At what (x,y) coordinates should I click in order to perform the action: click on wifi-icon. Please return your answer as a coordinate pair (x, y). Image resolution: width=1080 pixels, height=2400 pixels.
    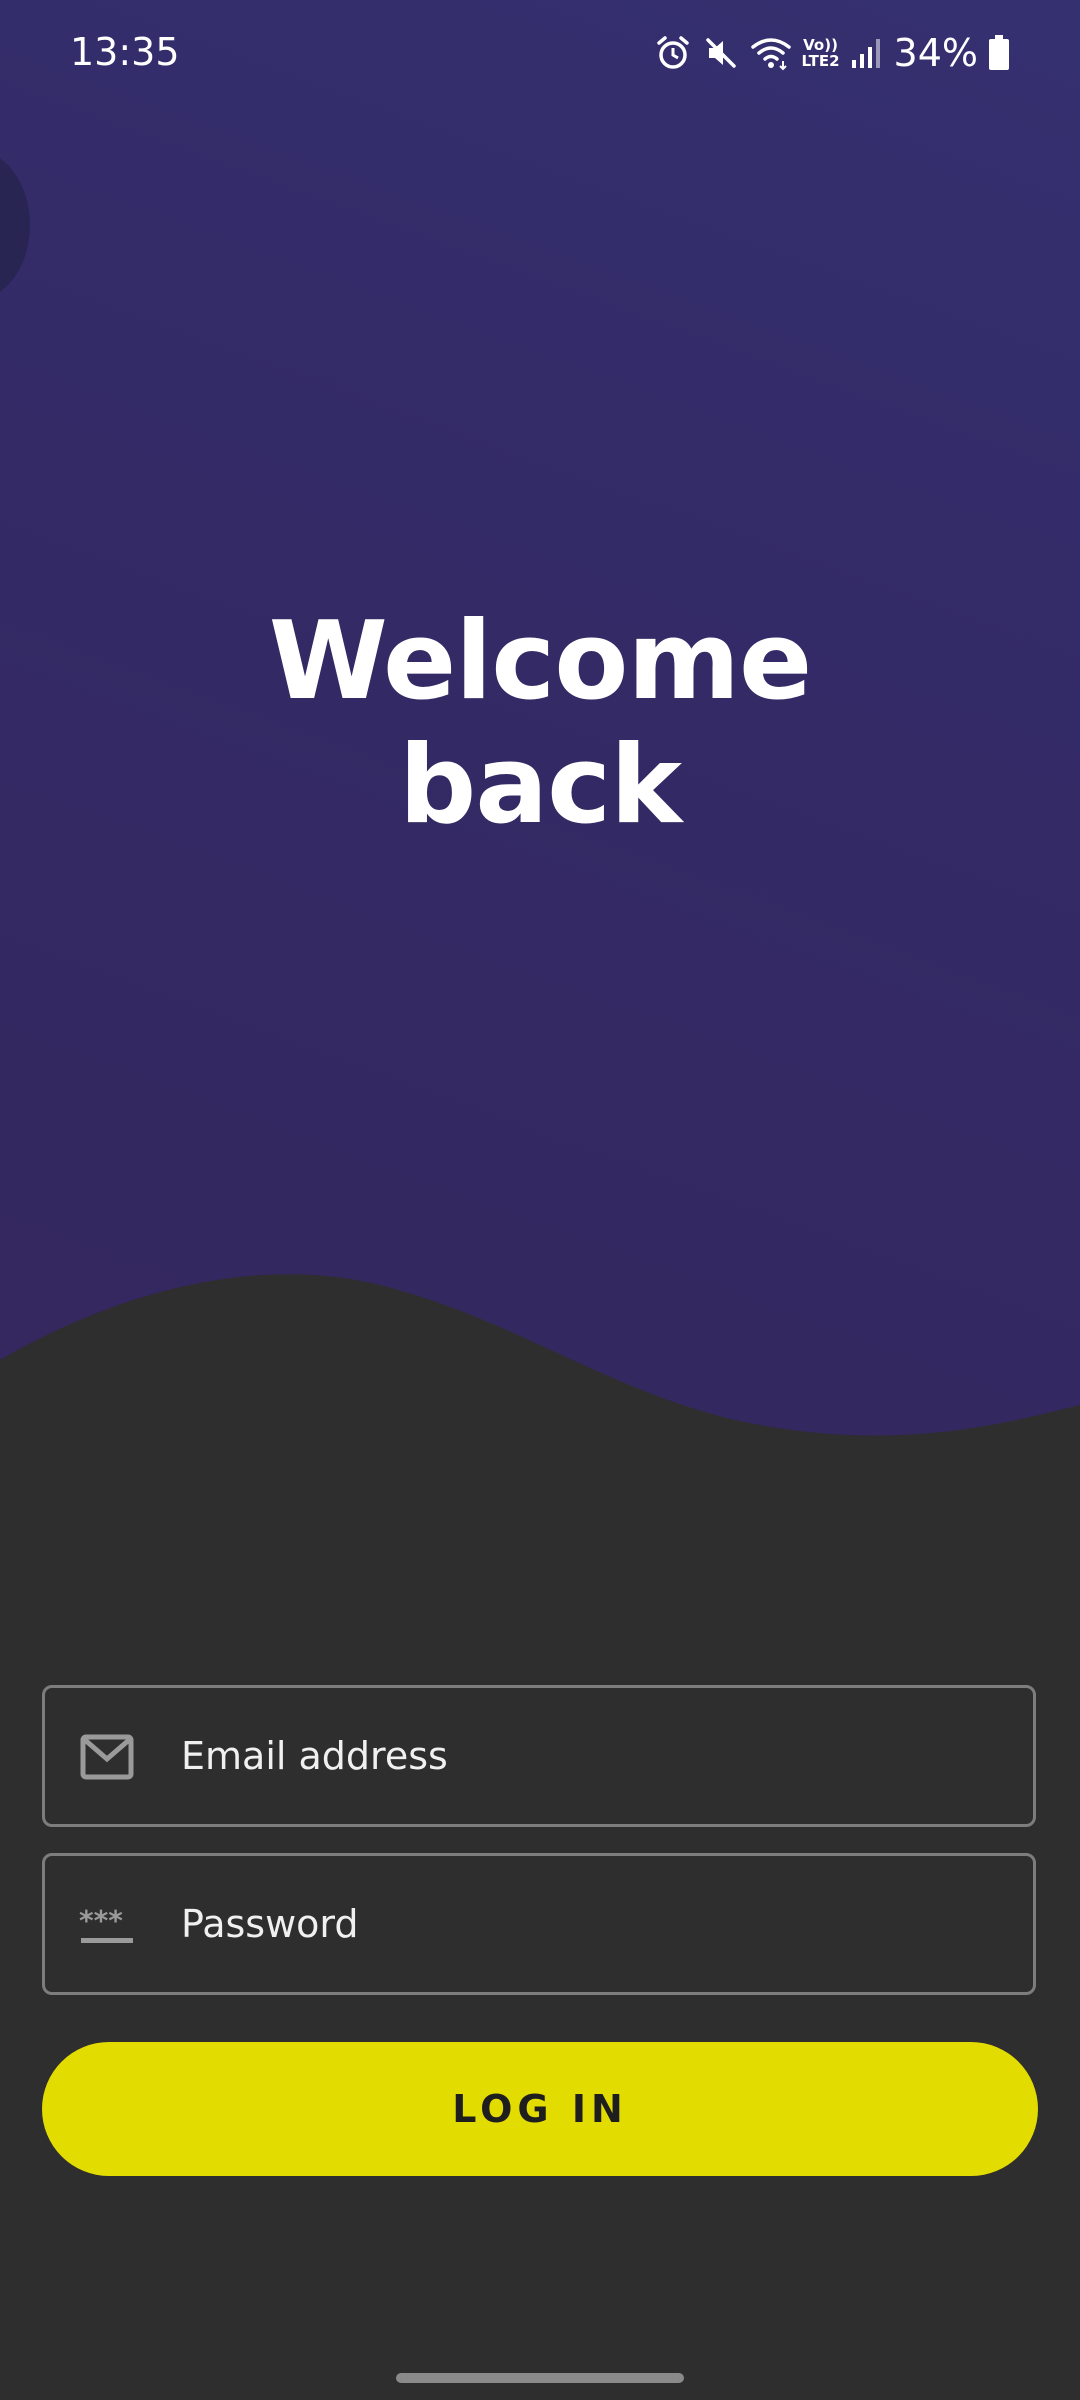
    Looking at the image, I should click on (771, 53).